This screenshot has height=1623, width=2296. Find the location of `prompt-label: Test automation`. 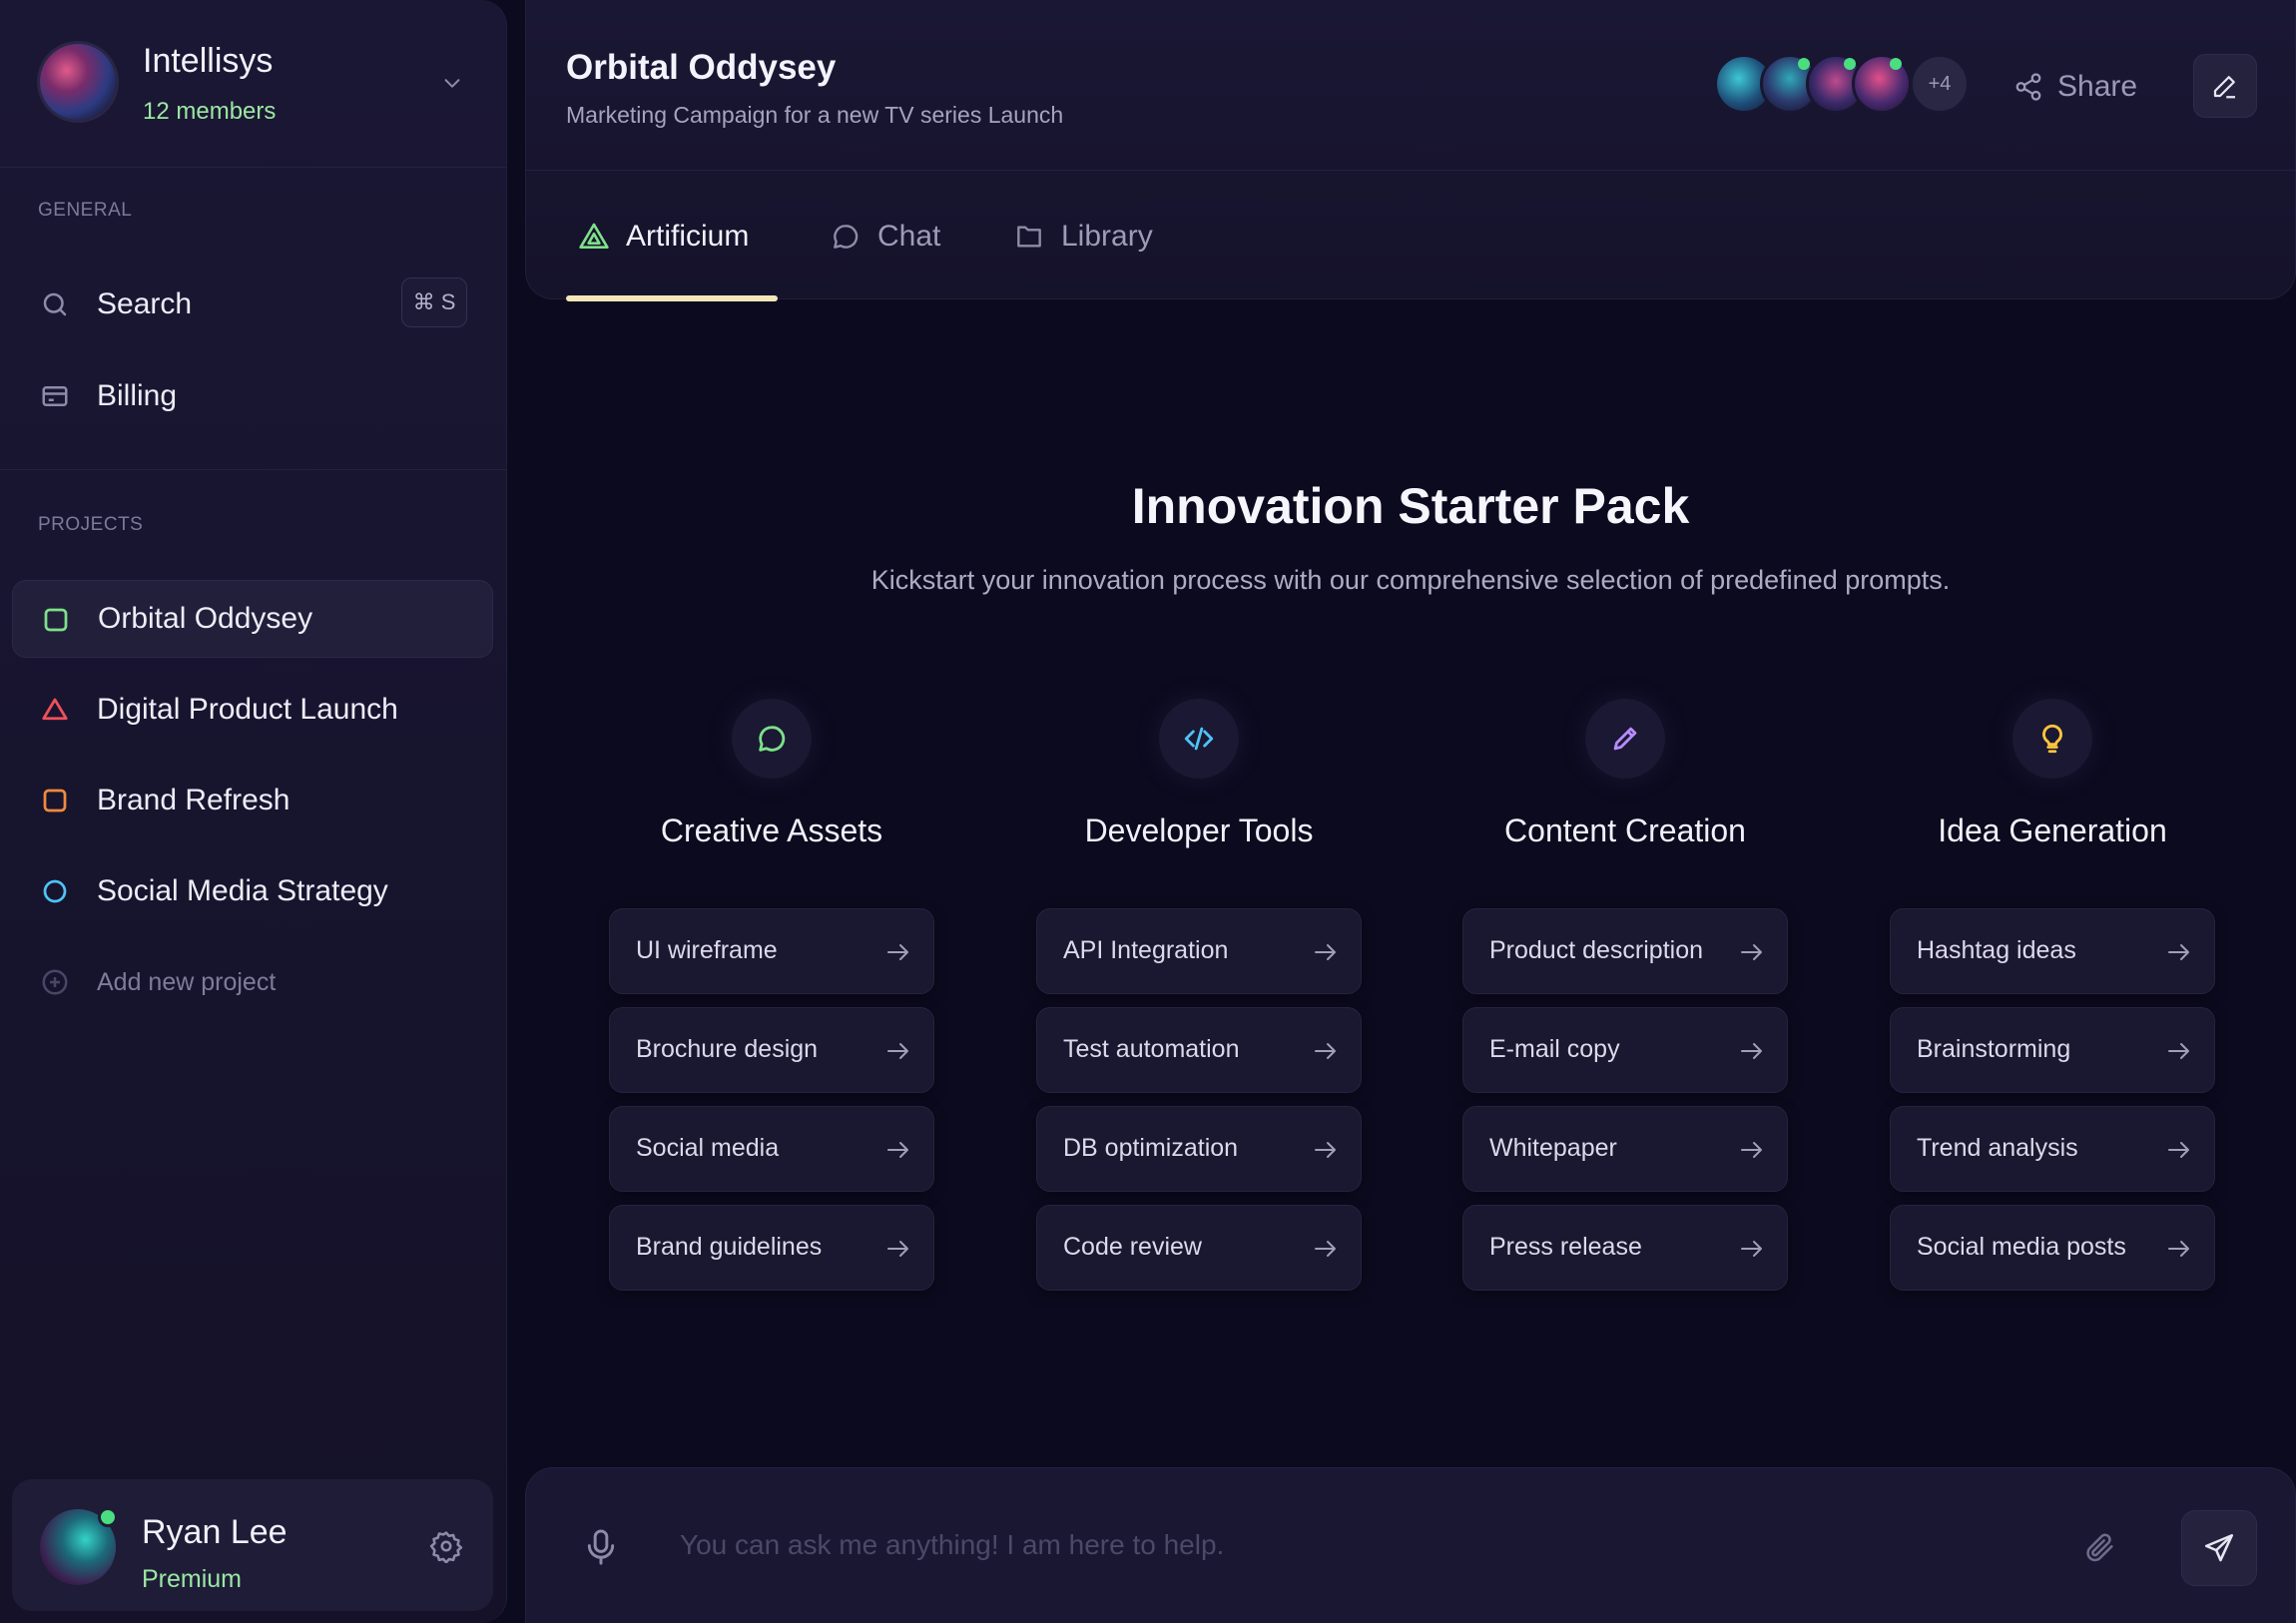

prompt-label: Test automation is located at coordinates (1152, 1049).